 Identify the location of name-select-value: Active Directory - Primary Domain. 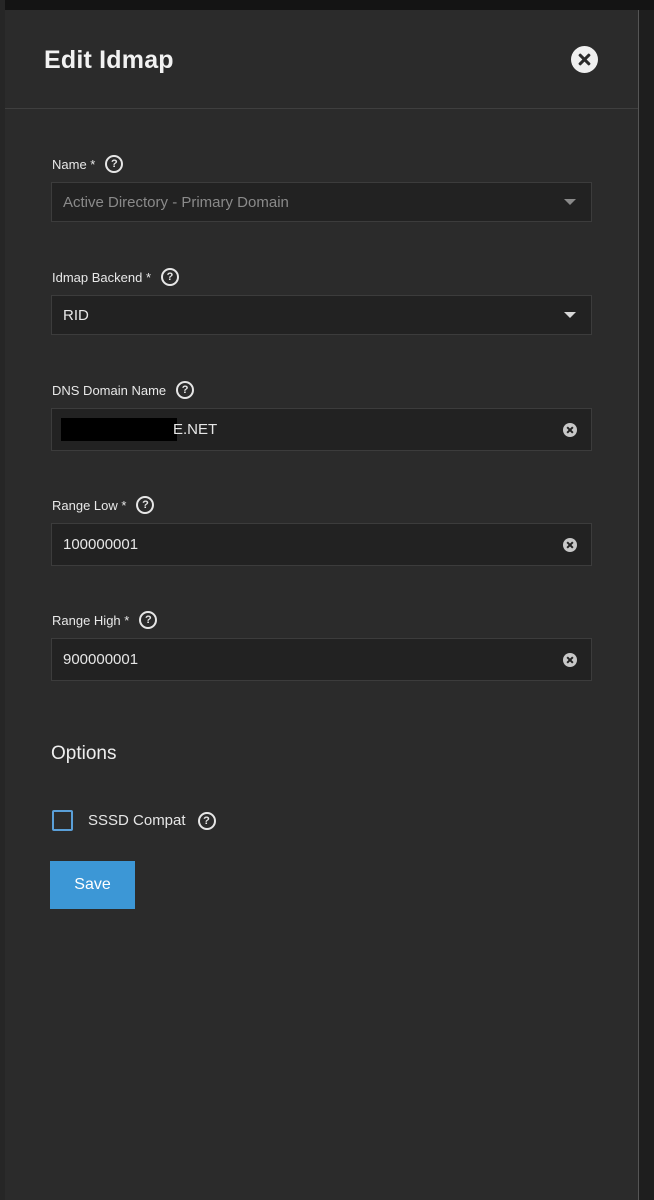
(176, 202).